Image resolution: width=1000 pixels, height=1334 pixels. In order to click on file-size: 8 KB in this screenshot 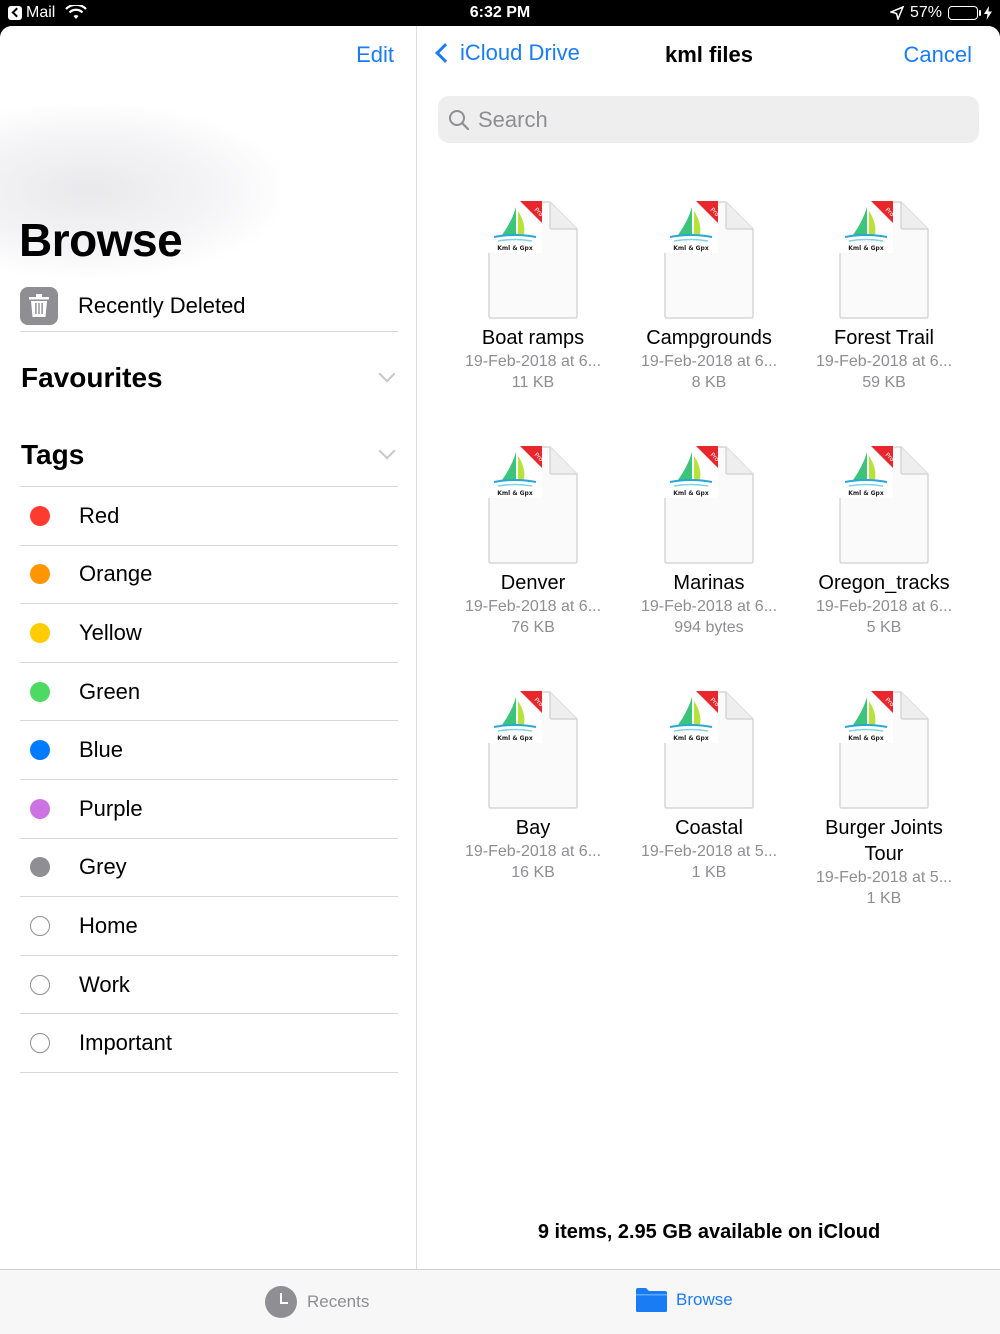, I will do `click(709, 382)`.